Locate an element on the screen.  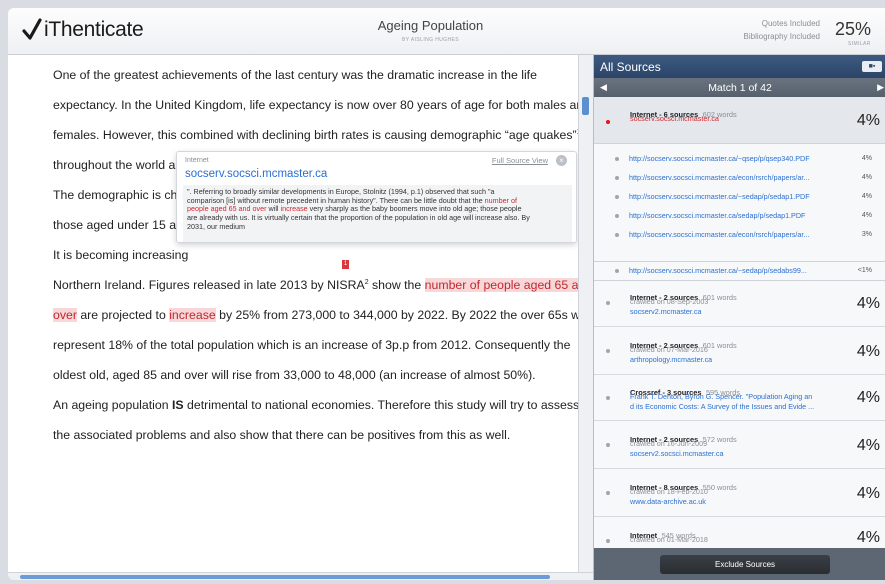
match-counter: Match 1 of 42 is located at coordinates (740, 88).